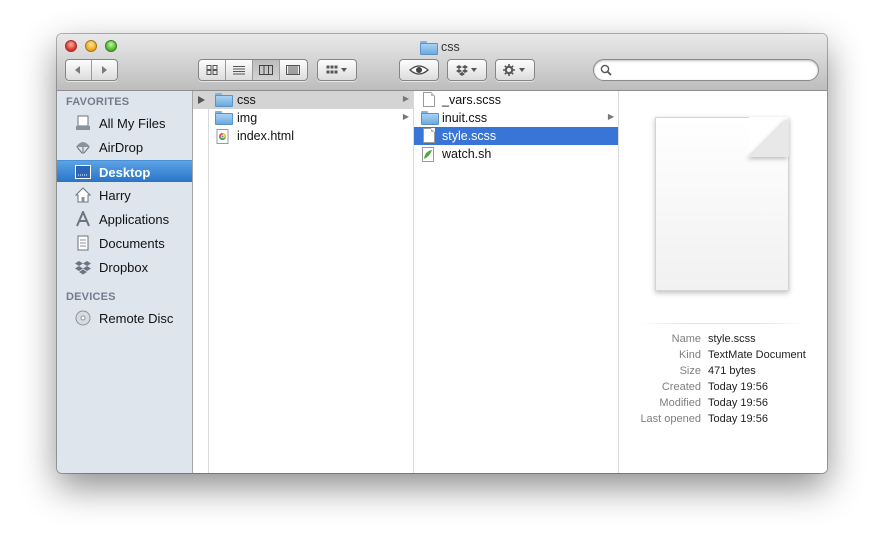 This screenshot has height=552, width=884. I want to click on info-modified: Modified Today 19:56, so click(723, 405).